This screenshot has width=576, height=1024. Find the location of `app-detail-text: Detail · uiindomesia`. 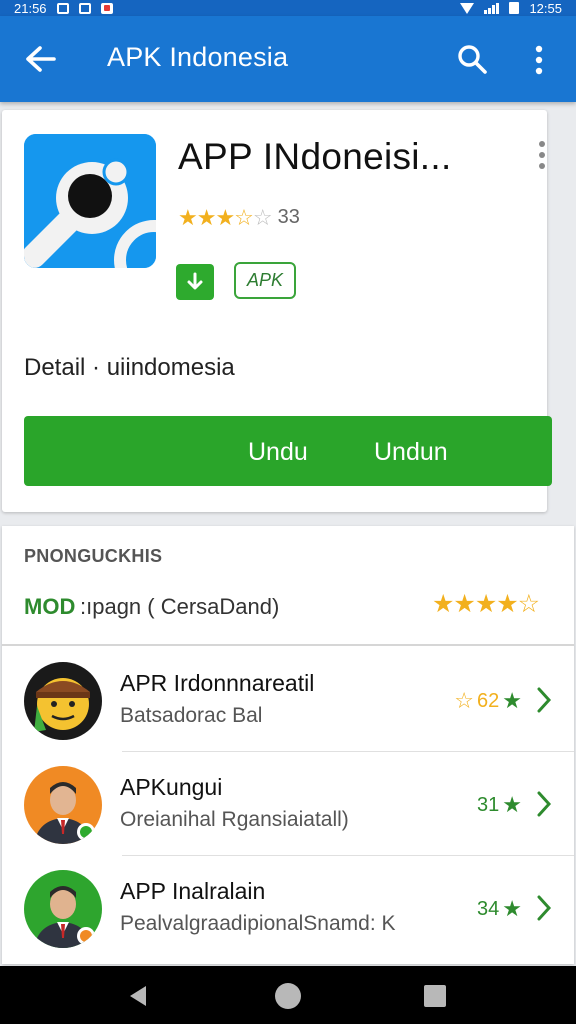

app-detail-text: Detail · uiindomesia is located at coordinates (129, 367).